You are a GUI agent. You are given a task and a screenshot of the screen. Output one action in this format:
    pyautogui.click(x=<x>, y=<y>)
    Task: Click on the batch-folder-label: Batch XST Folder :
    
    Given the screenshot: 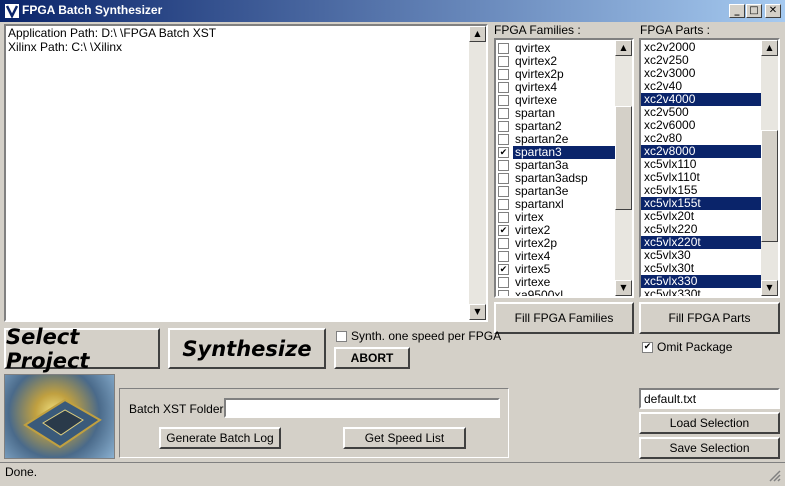 What is the action you would take?
    pyautogui.click(x=180, y=409)
    